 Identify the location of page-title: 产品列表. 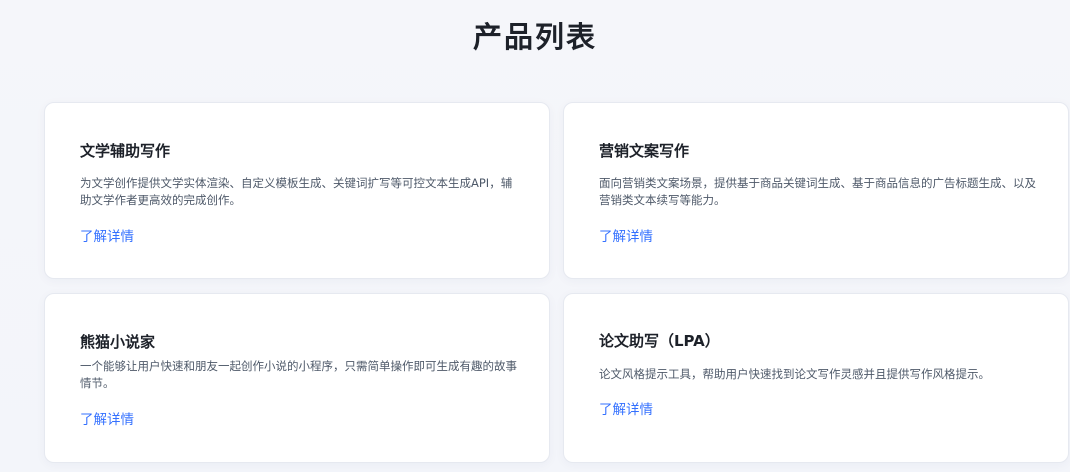
(534, 37).